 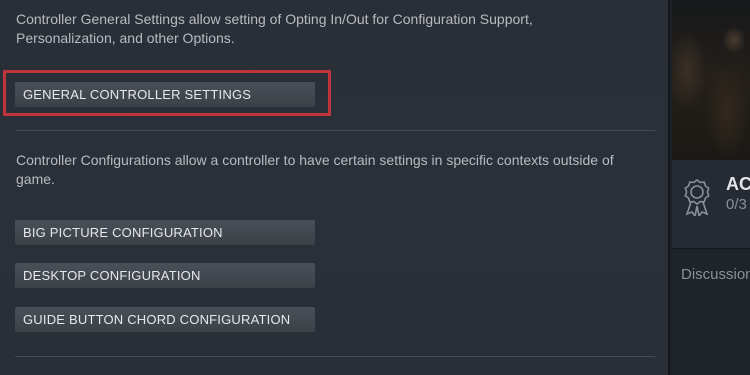 I want to click on sidebar-divider, so click(x=711, y=248).